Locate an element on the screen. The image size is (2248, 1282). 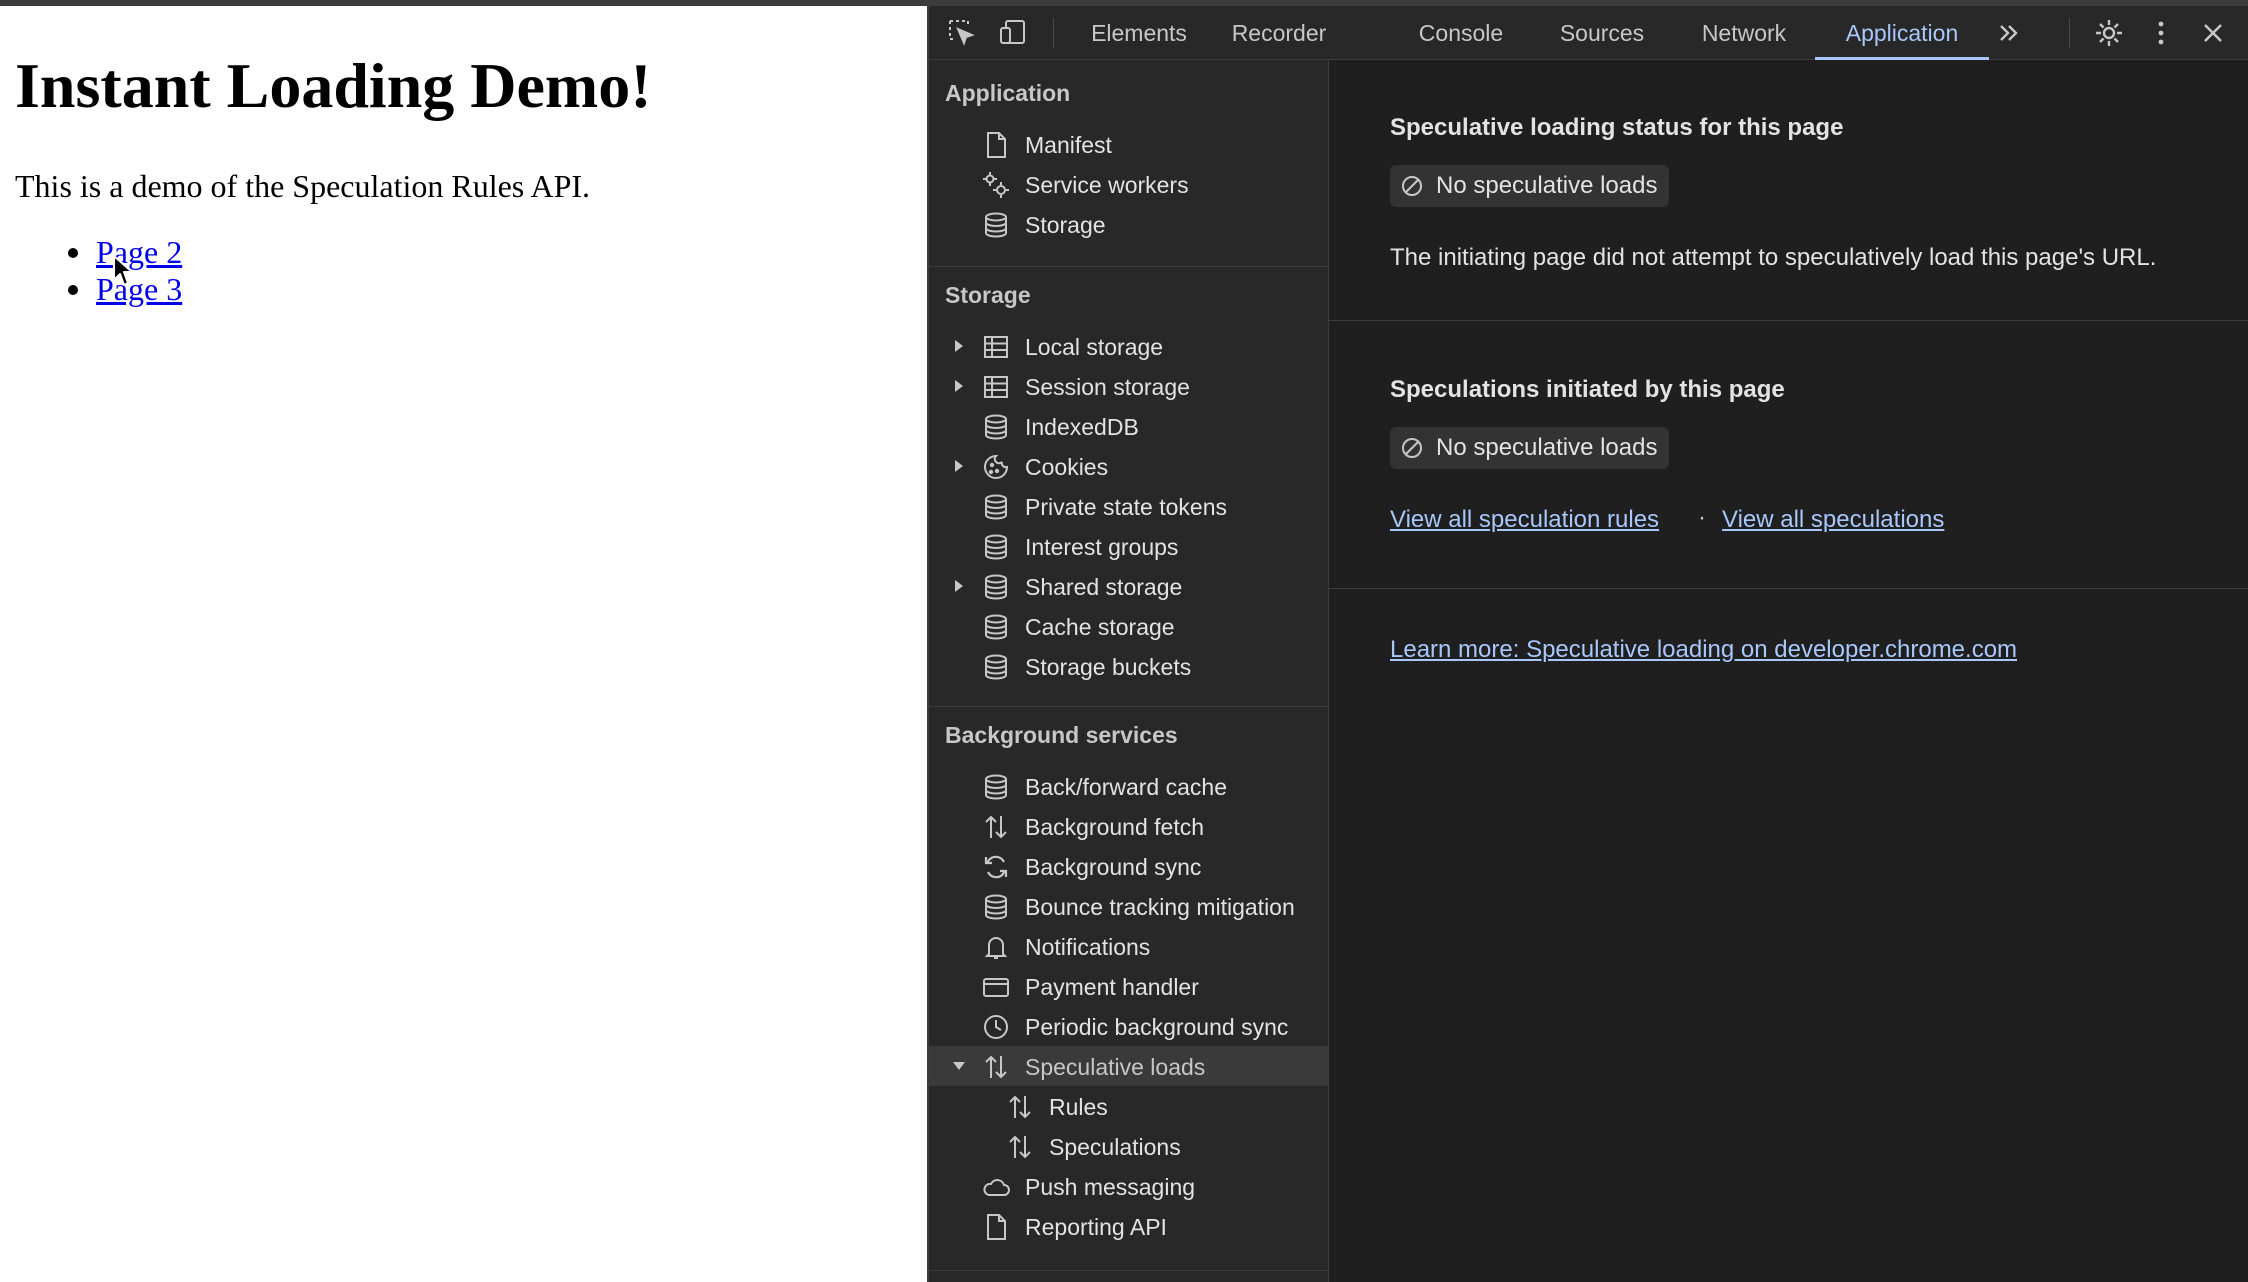
close-icon is located at coordinates (2213, 33).